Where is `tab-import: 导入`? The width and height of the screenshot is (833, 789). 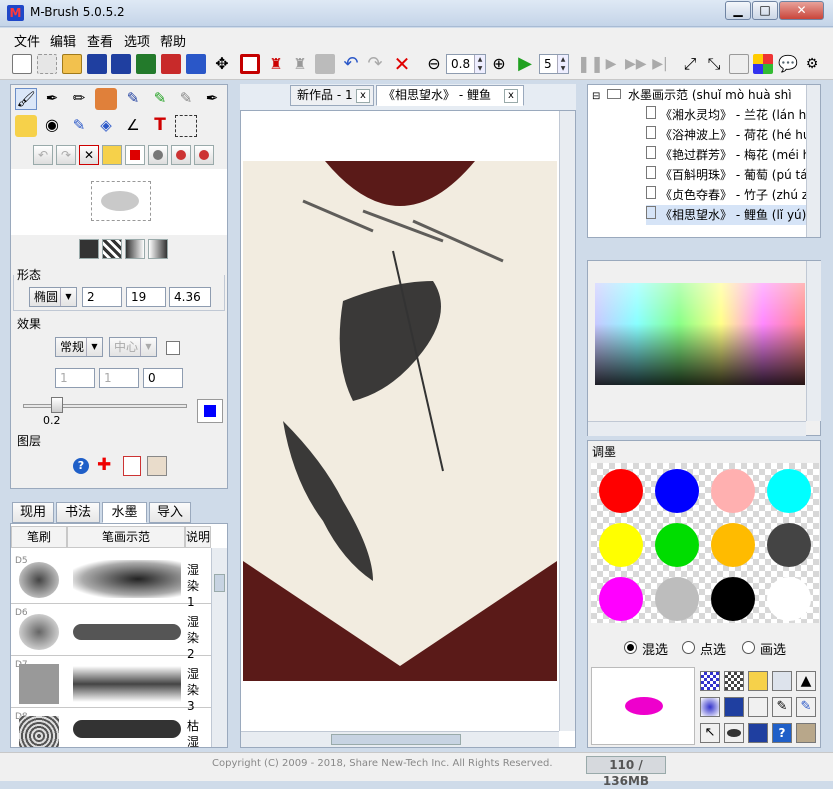
tab-import: 导入 is located at coordinates (170, 512).